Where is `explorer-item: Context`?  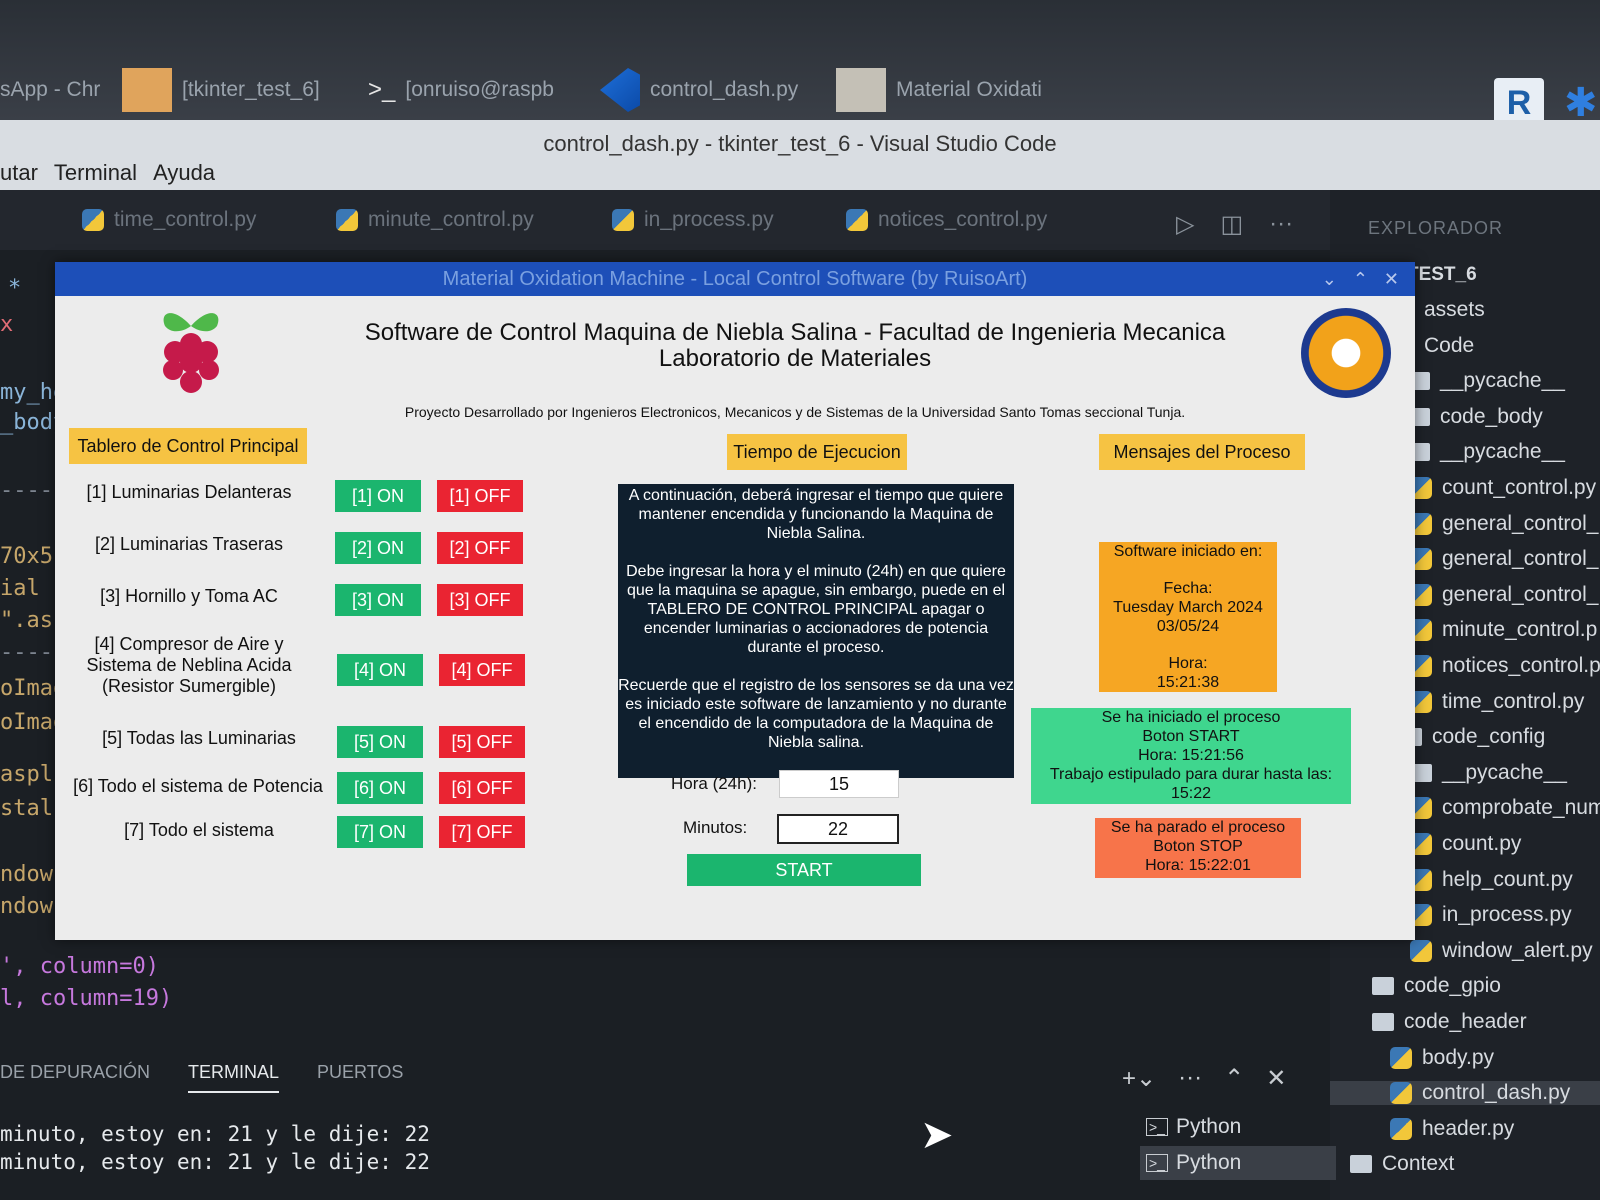
explorer-item: Context is located at coordinates (1402, 1164).